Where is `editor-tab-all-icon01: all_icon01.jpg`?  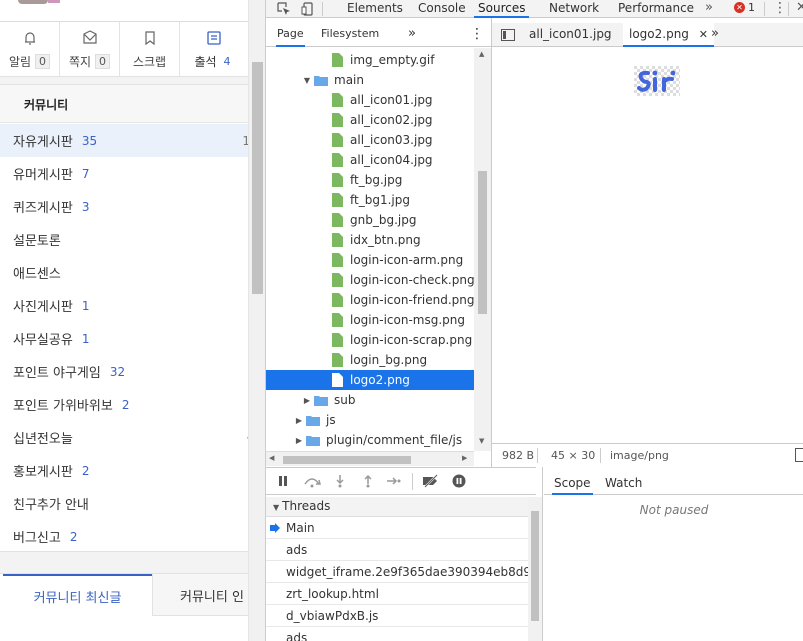
editor-tab-all-icon01: all_icon01.jpg is located at coordinates (570, 35).